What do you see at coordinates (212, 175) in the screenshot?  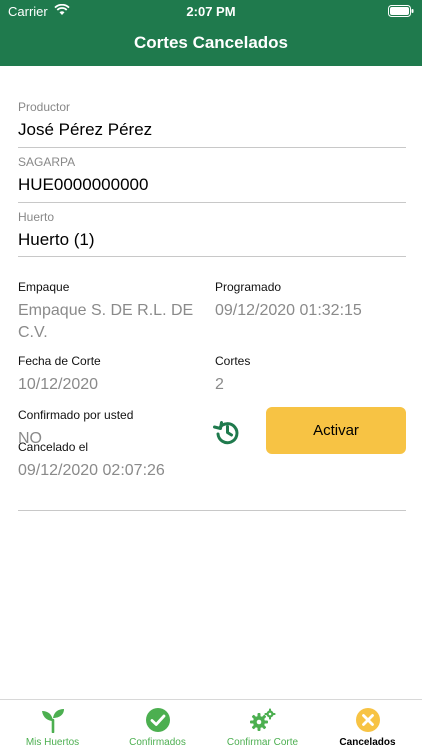 I see `sagarpa-field: SAGARPA HUE0000000000` at bounding box center [212, 175].